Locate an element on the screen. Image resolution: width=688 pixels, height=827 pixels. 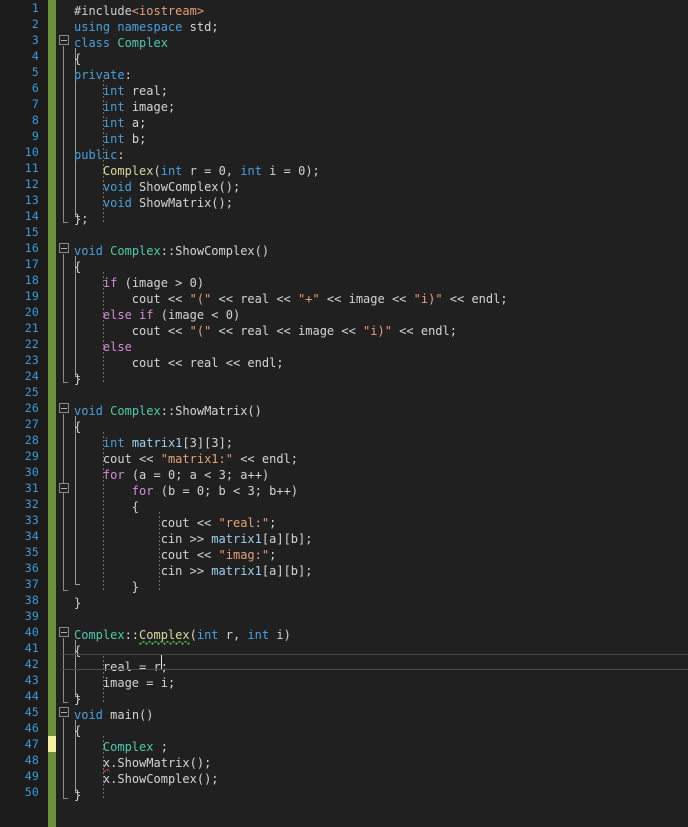
code-line: void ShowMatrix(); is located at coordinates (380, 203).